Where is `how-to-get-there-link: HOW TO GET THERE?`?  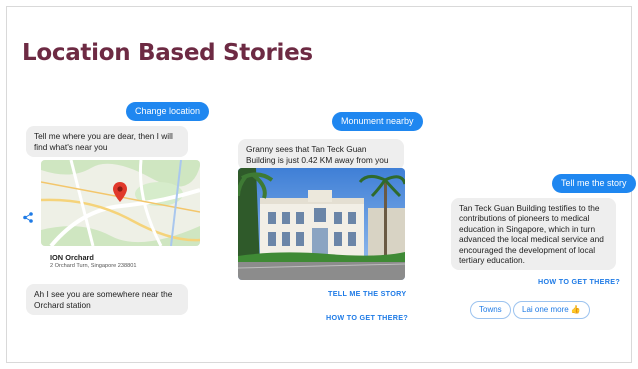
how-to-get-there-link: HOW TO GET THERE? is located at coordinates (367, 317).